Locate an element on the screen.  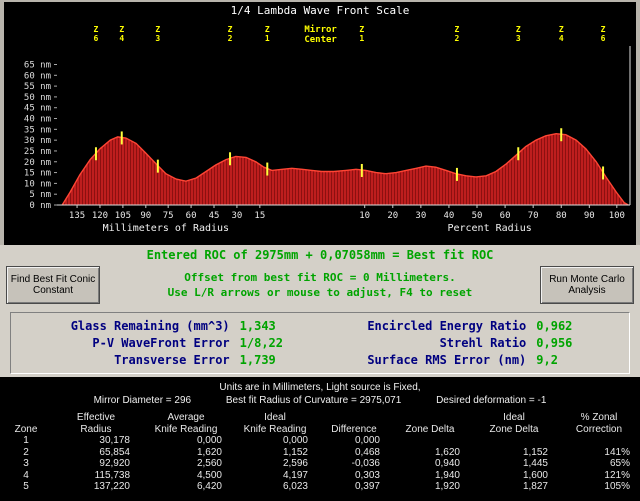
svg-text: 30 is located at coordinates (420, 216).